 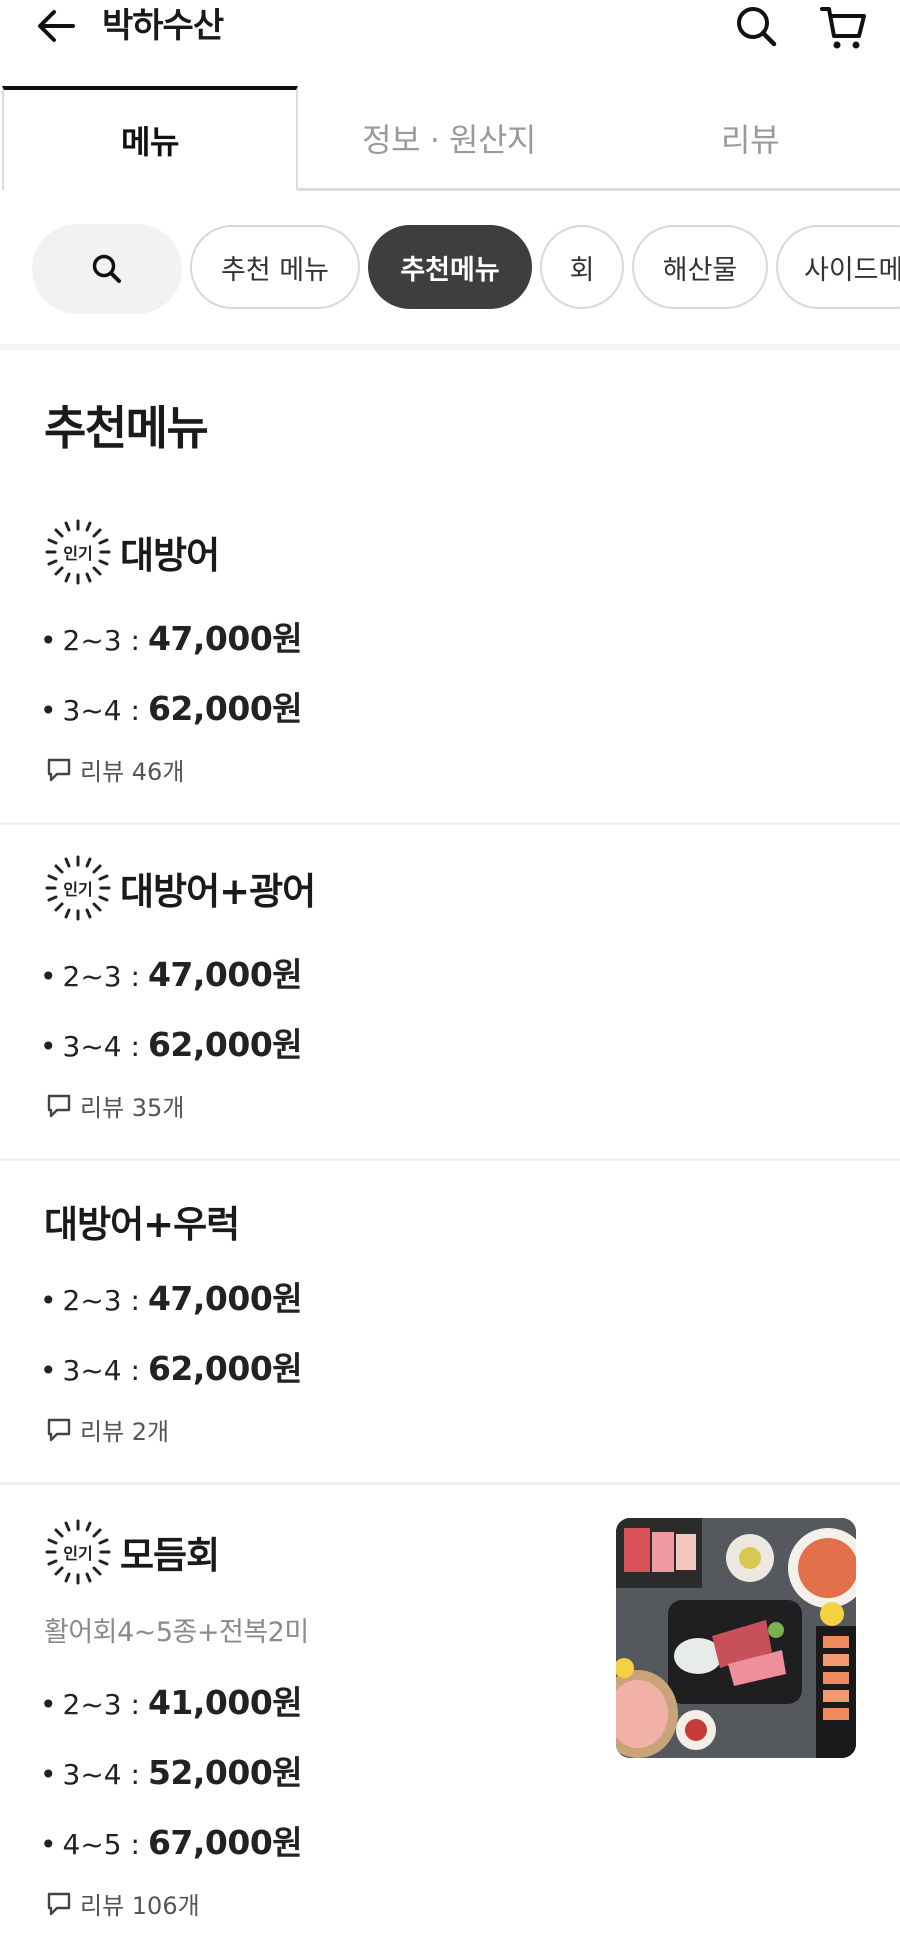 I want to click on review-count-label: 리뷰 106개, so click(x=140, y=1906).